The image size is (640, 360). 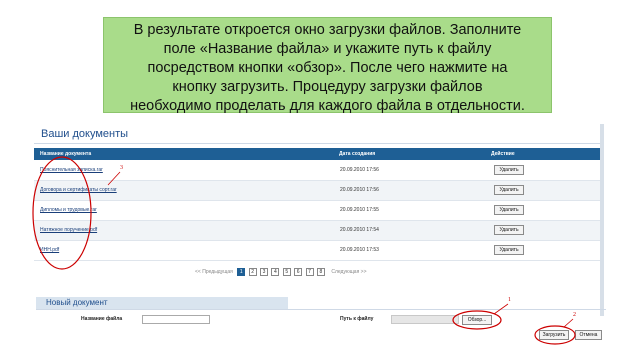 What do you see at coordinates (77, 302) in the screenshot?
I see `new-document-title: Новый документ` at bounding box center [77, 302].